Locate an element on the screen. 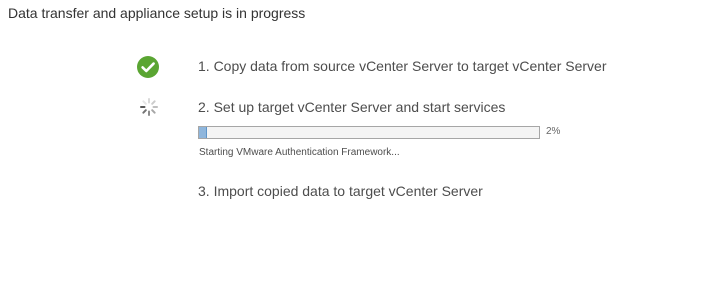  progress-bar is located at coordinates (369, 132).